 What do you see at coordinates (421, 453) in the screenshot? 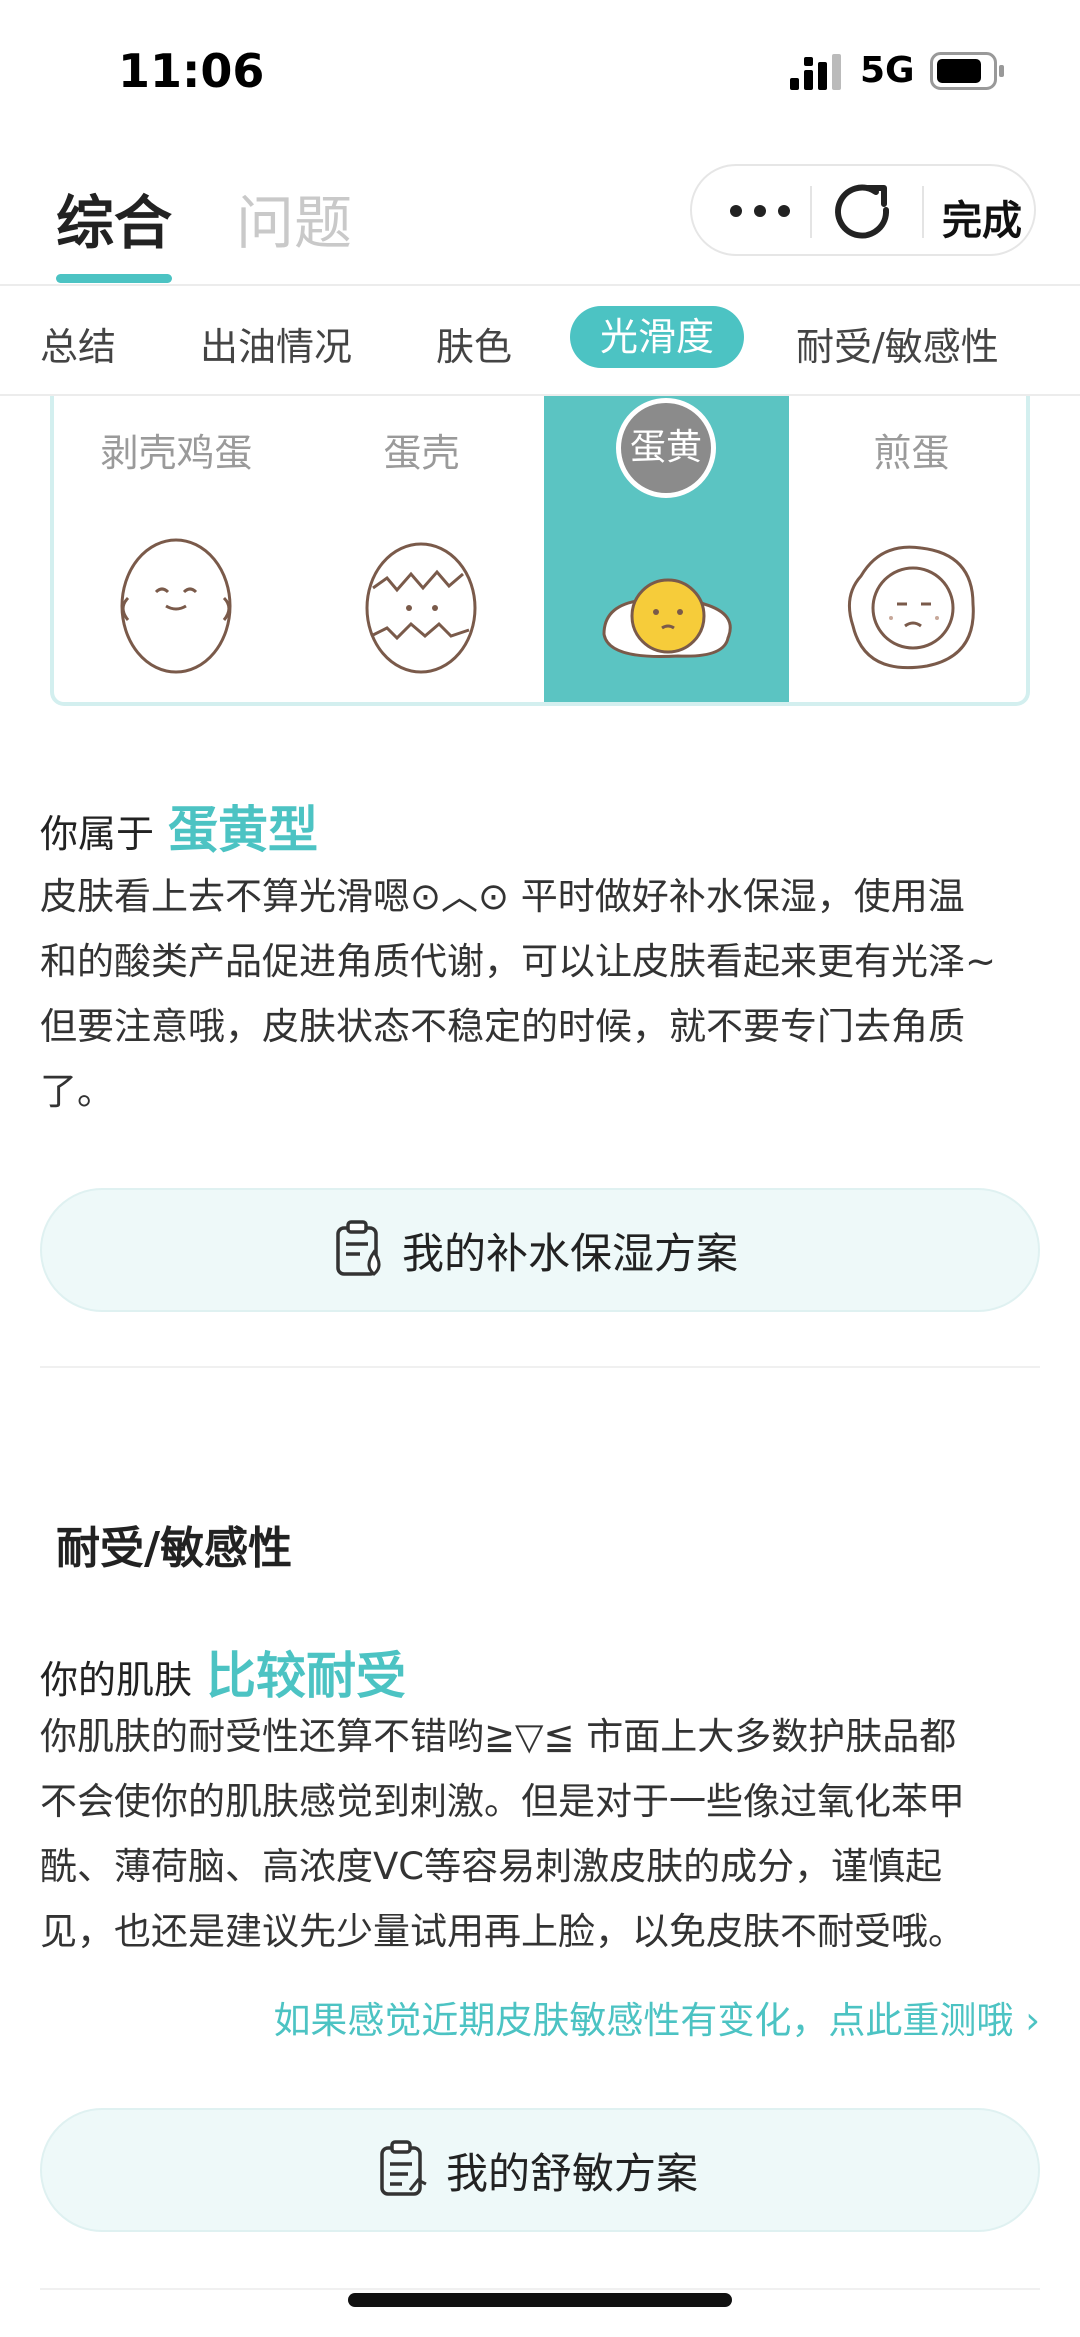
I see `egg-option-label: 蛋壳` at bounding box center [421, 453].